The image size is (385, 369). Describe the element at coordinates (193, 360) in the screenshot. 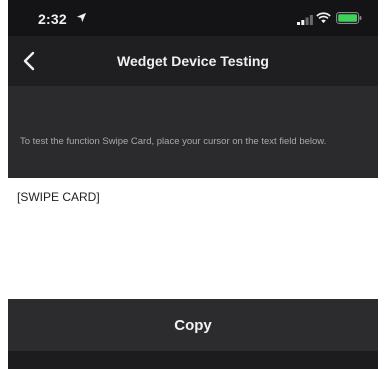

I see `bottom-area` at that location.